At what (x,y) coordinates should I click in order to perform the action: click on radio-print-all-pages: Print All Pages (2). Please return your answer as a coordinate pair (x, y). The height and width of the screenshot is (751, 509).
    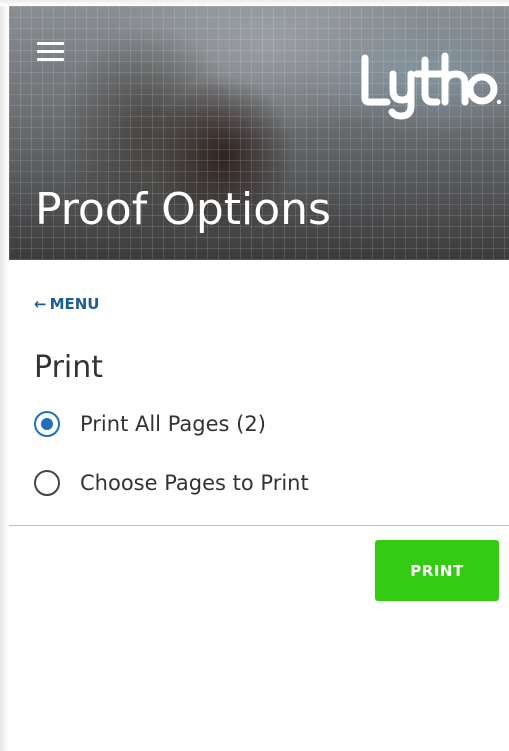
    Looking at the image, I should click on (150, 424).